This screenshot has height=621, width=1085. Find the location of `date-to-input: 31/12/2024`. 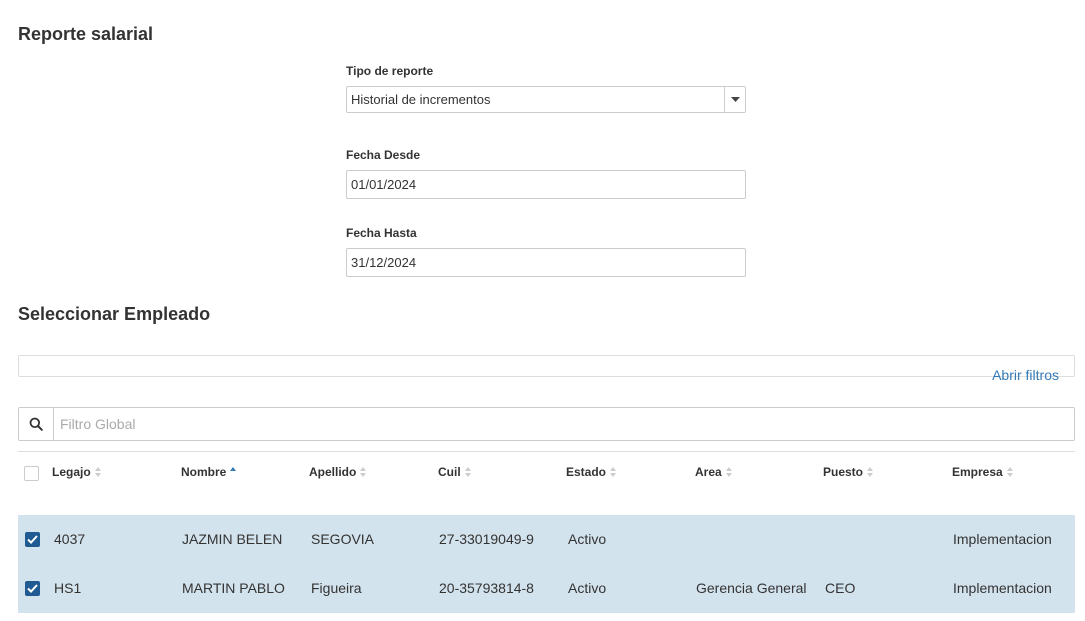

date-to-input: 31/12/2024 is located at coordinates (546, 262).